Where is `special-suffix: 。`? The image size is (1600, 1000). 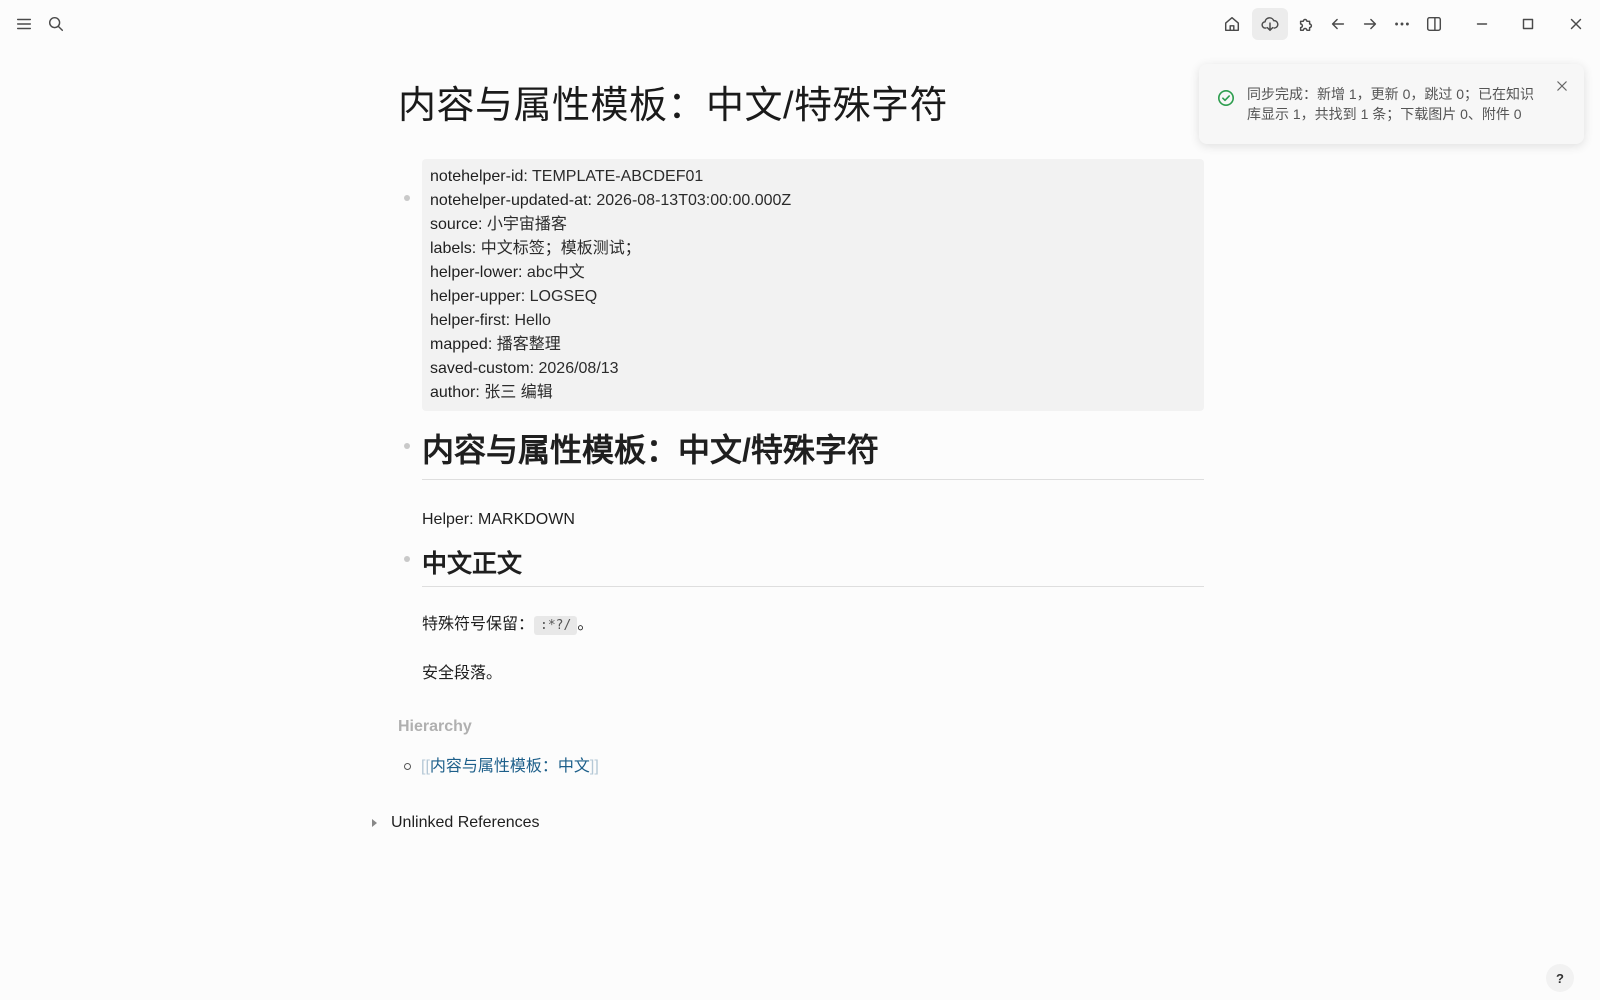
special-suffix: 。 is located at coordinates (585, 624).